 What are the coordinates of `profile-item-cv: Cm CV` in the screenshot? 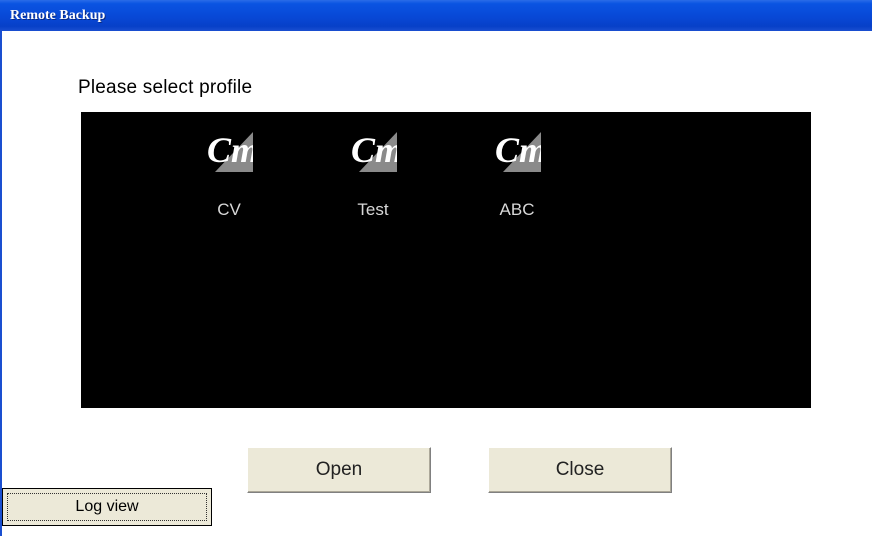 It's located at (229, 172).